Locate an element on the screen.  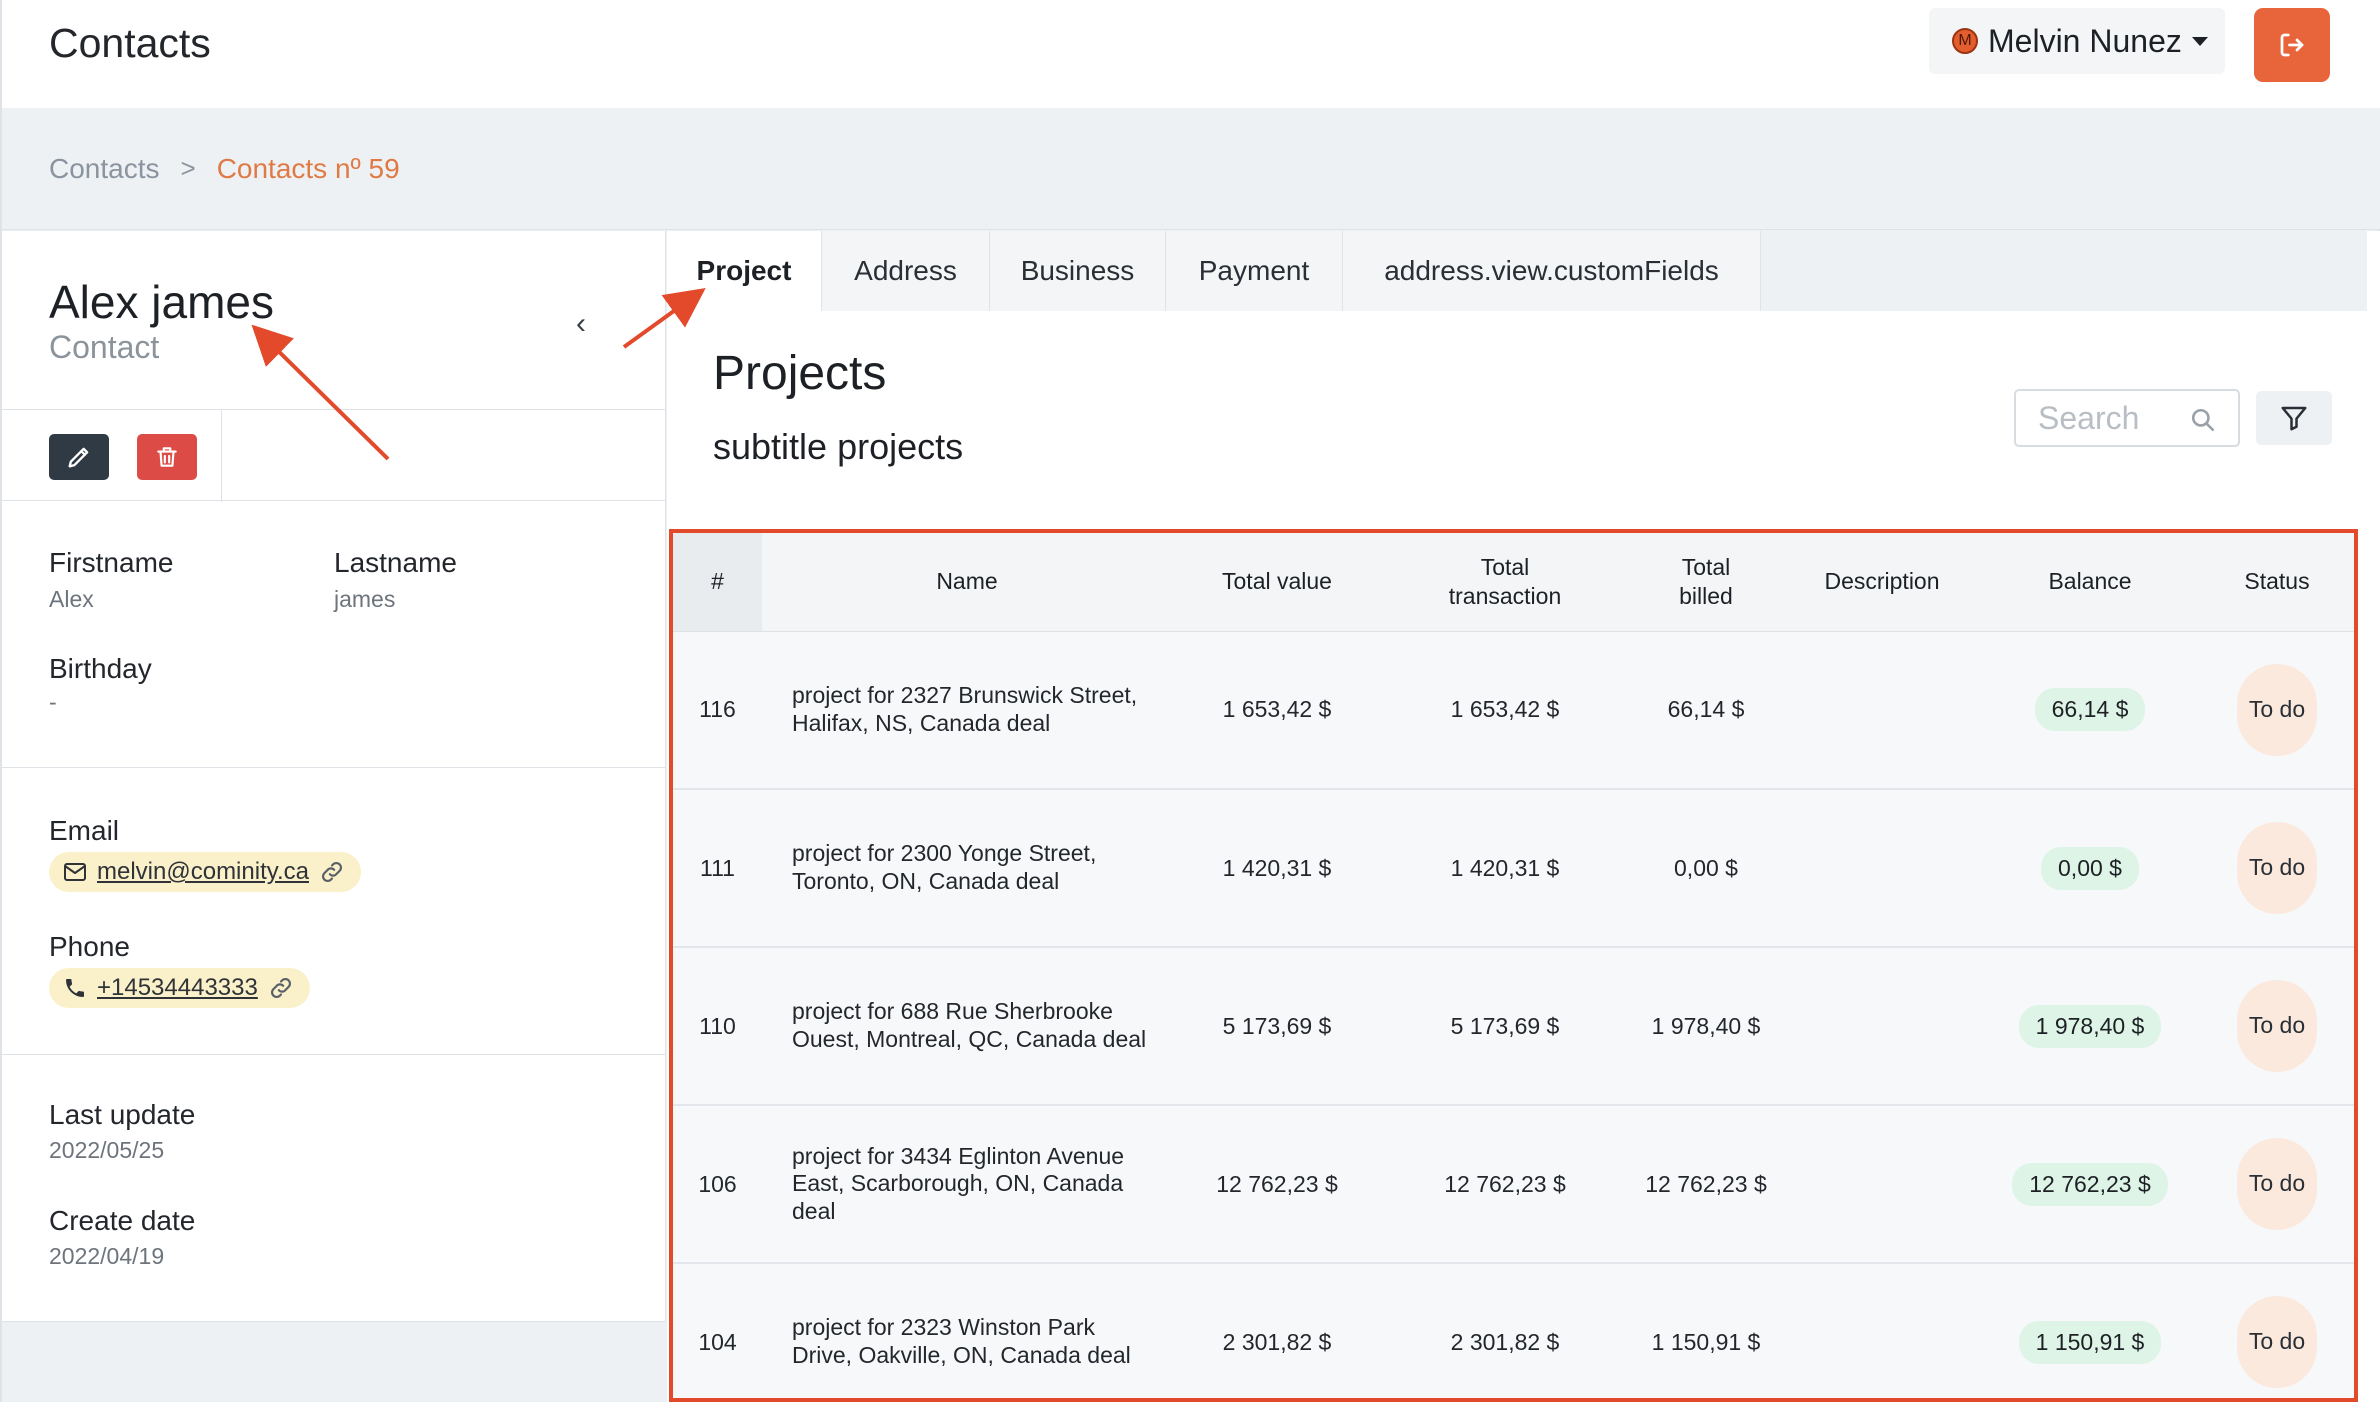
lastname-label: Lastname is located at coordinates (395, 562).